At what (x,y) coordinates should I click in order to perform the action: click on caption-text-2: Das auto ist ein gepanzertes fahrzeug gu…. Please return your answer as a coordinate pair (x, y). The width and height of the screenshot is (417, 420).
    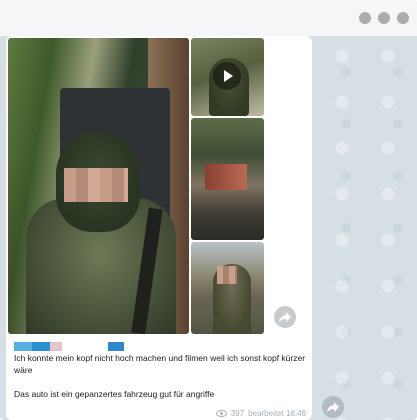
    Looking at the image, I should click on (114, 394).